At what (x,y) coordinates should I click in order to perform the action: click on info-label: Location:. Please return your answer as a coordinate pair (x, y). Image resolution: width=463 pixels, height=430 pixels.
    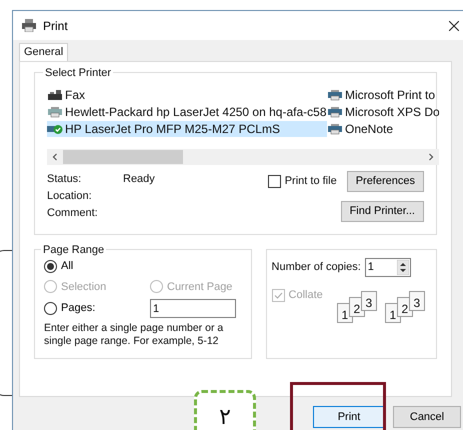
    Looking at the image, I should click on (70, 195).